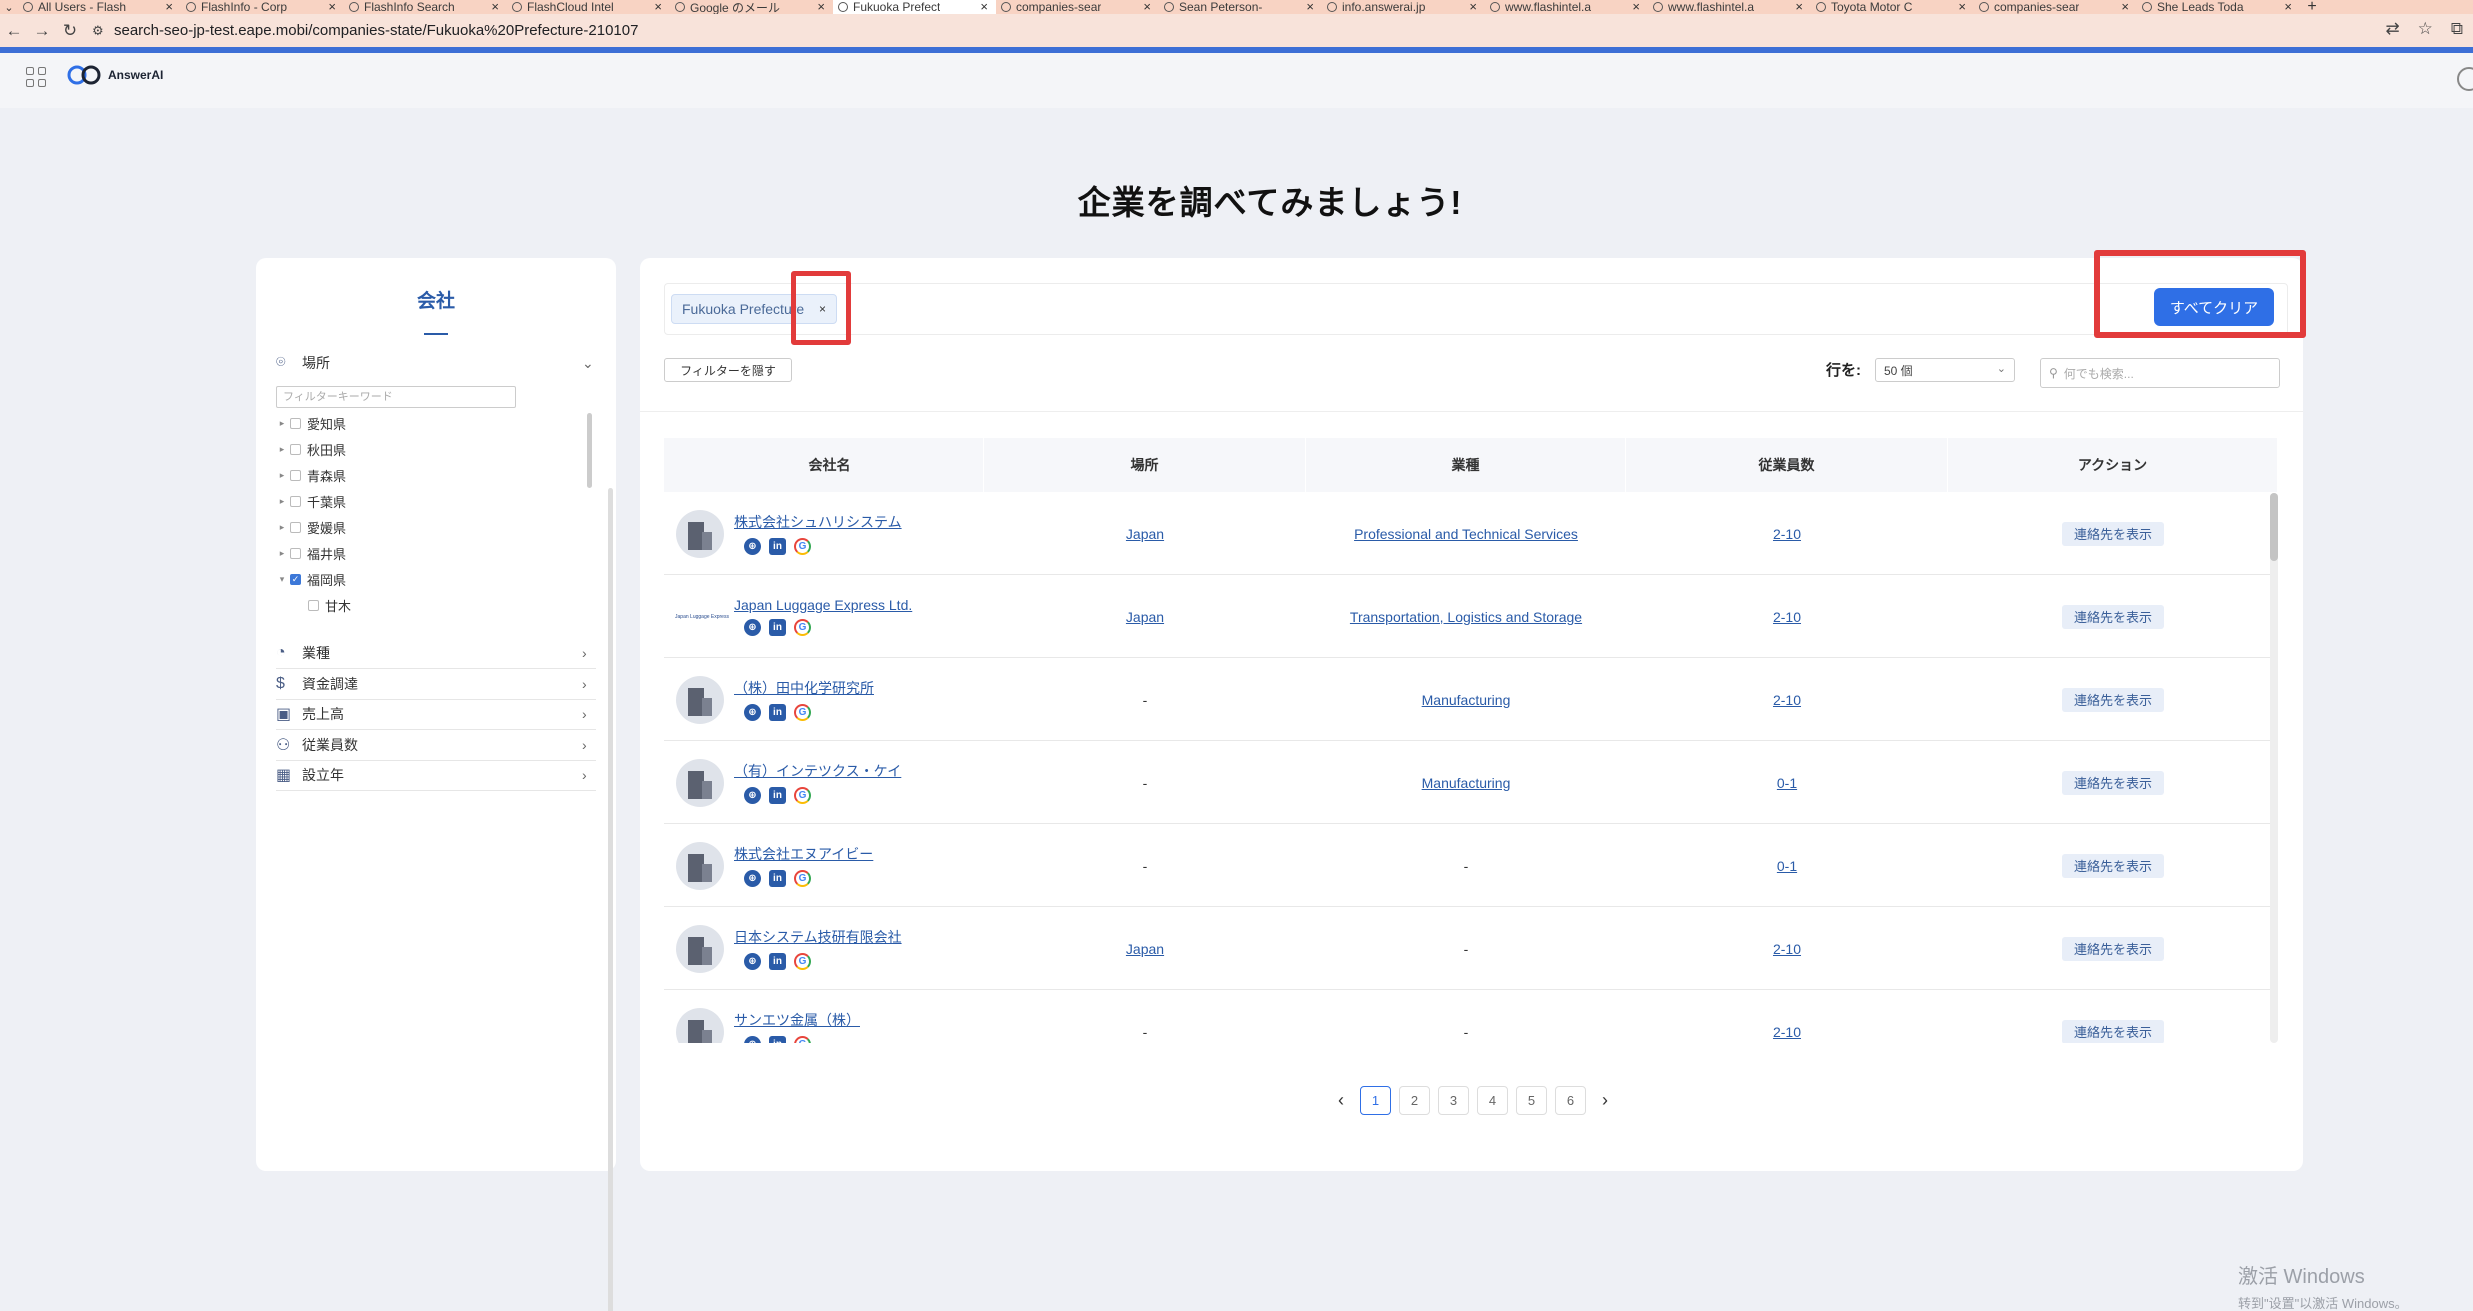  I want to click on next-page-icon: ›, so click(1605, 1100).